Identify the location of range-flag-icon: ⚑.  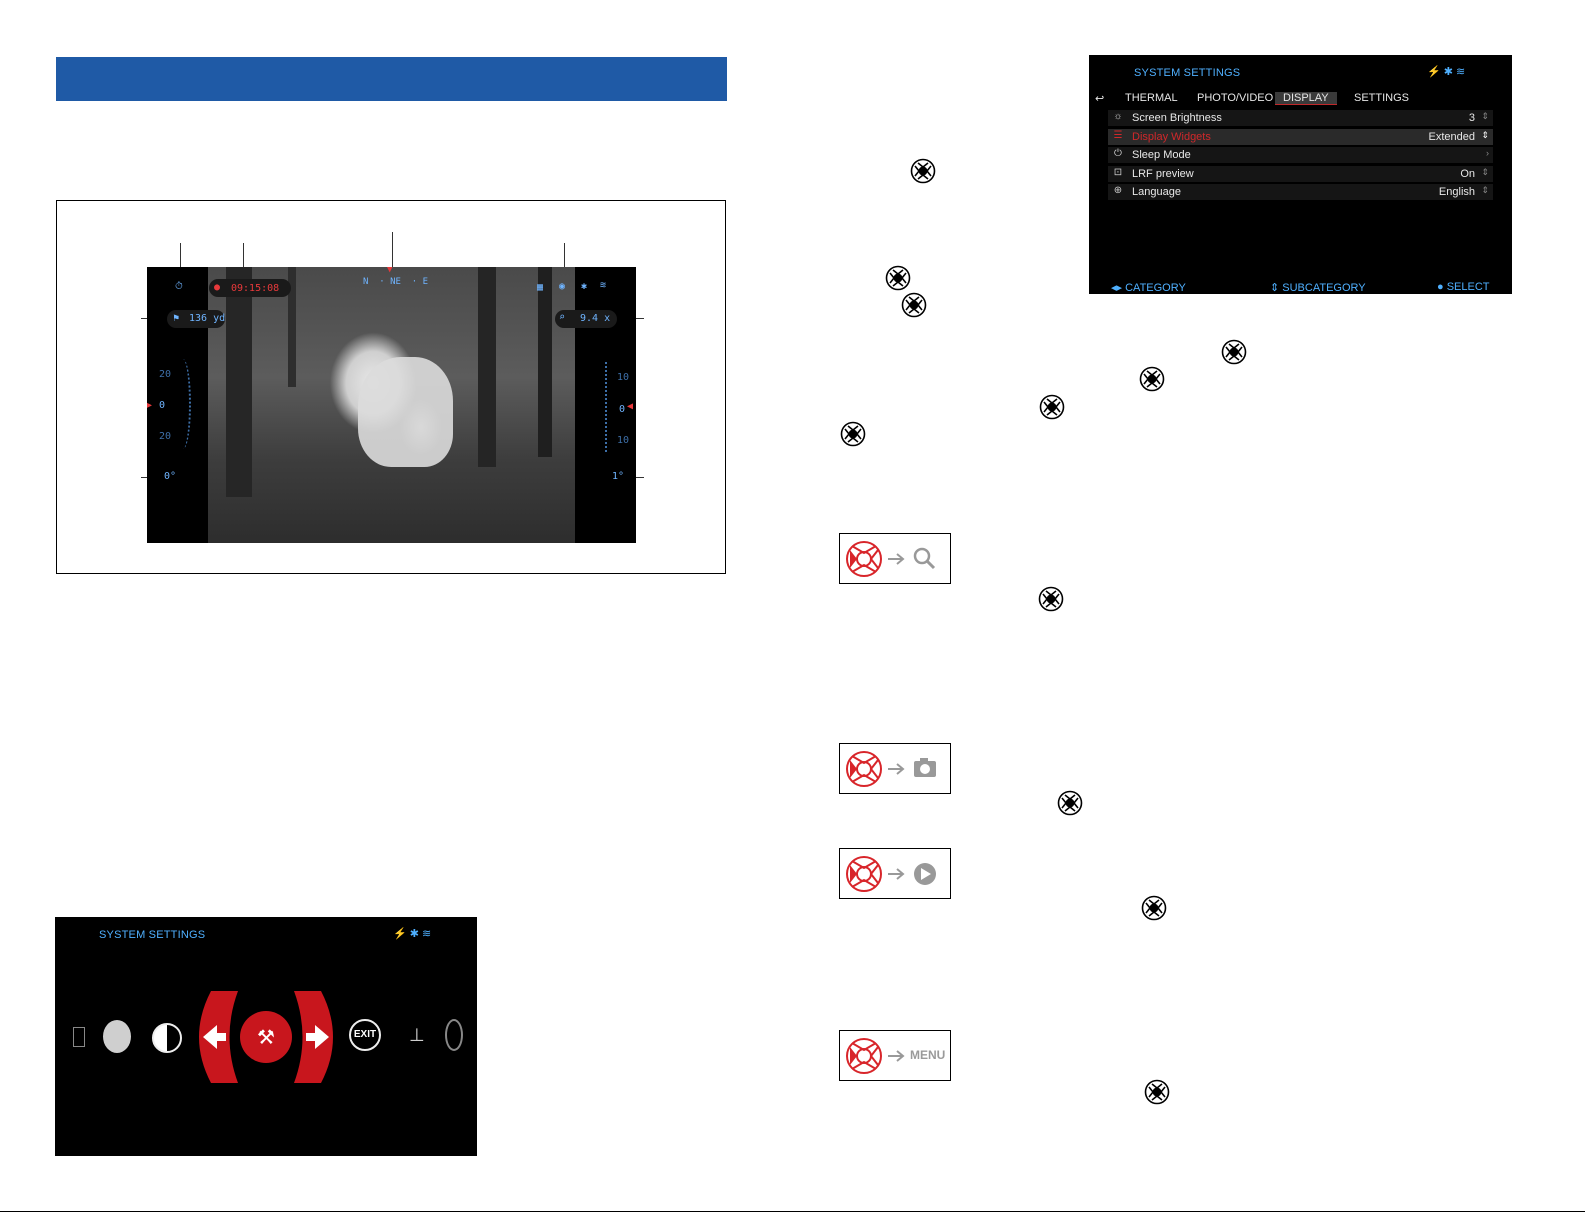
(176, 318).